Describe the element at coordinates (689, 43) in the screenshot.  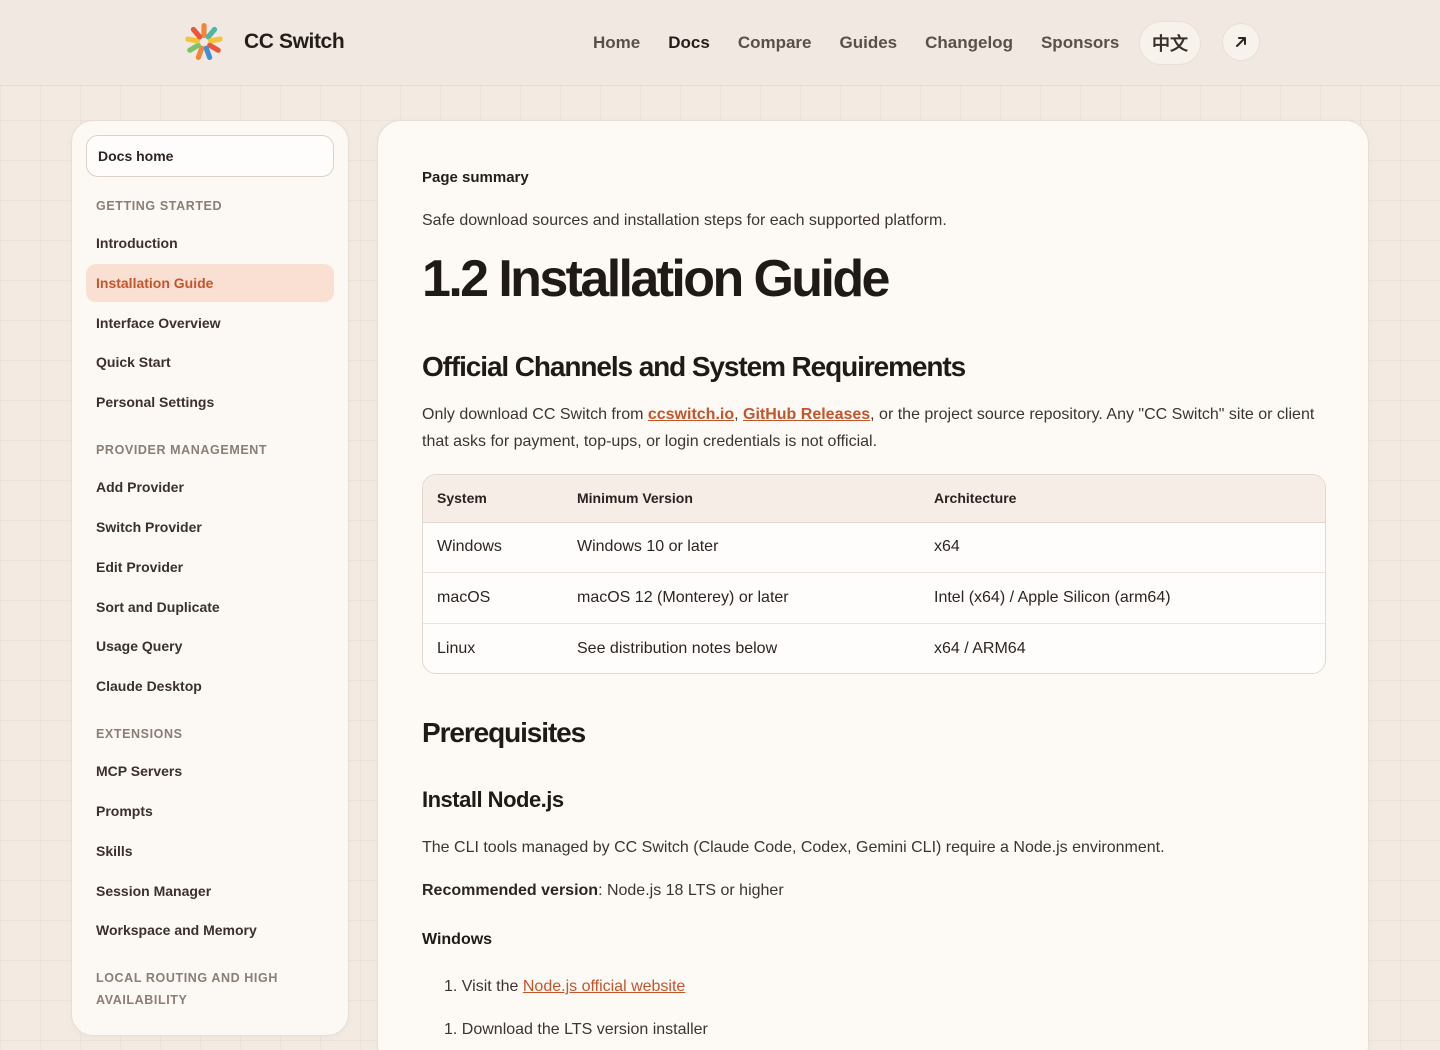
I see `nav-docs: Docs` at that location.